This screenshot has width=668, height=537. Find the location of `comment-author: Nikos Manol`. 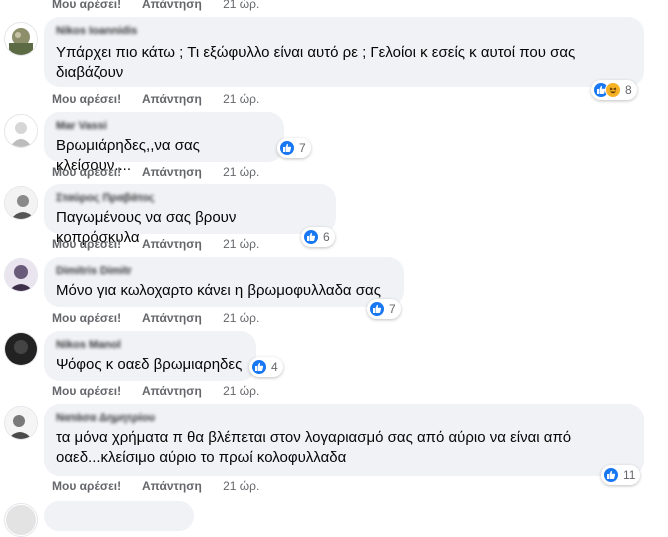

comment-author: Nikos Manol is located at coordinates (150, 345).